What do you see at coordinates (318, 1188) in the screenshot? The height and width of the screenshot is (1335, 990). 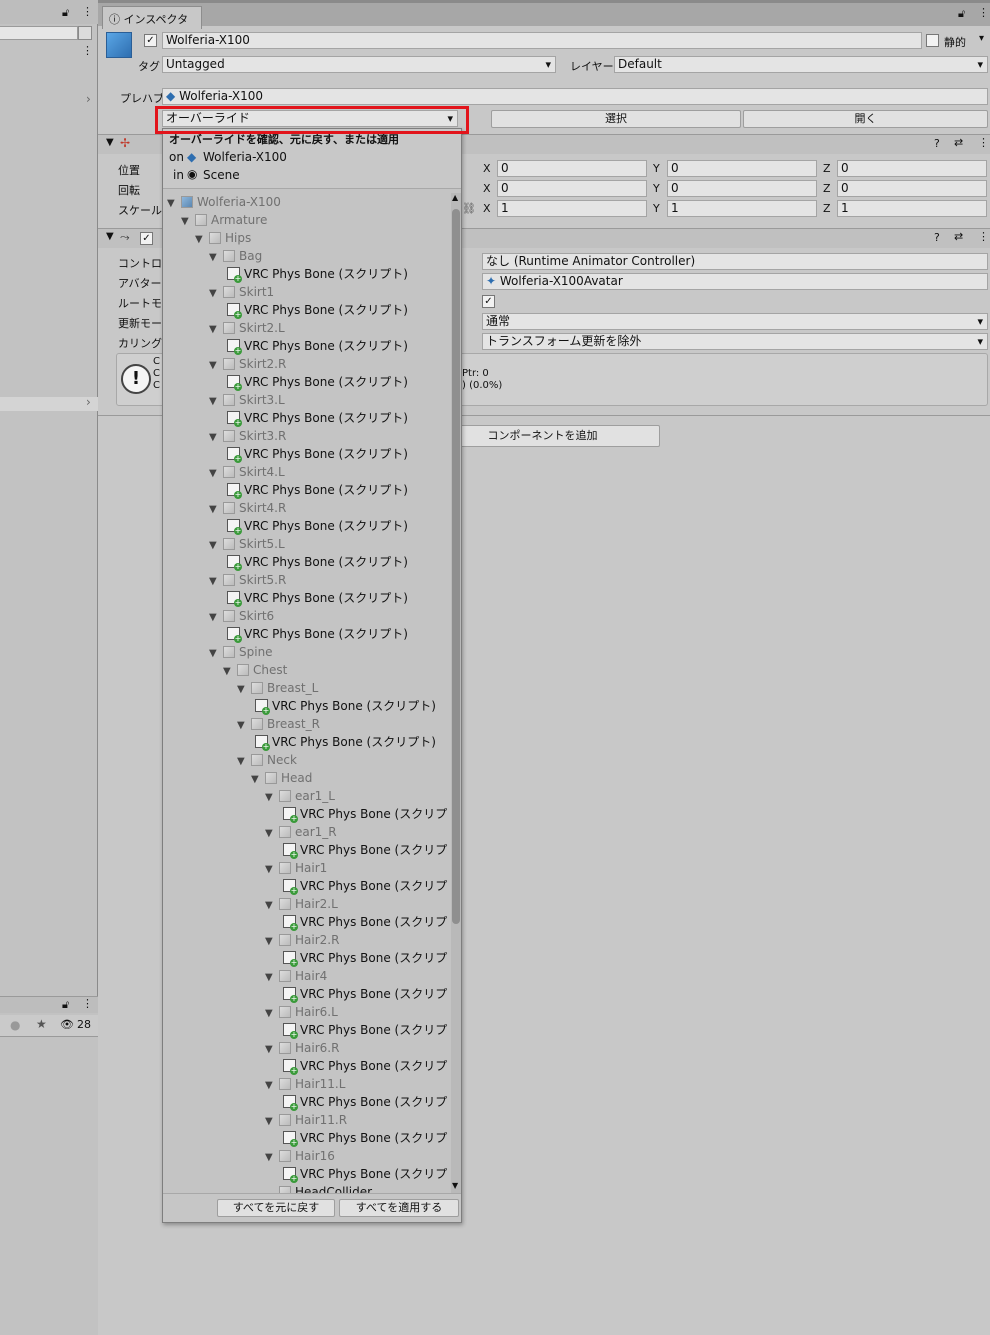 I see `tree-node-row: HeadCollider` at bounding box center [318, 1188].